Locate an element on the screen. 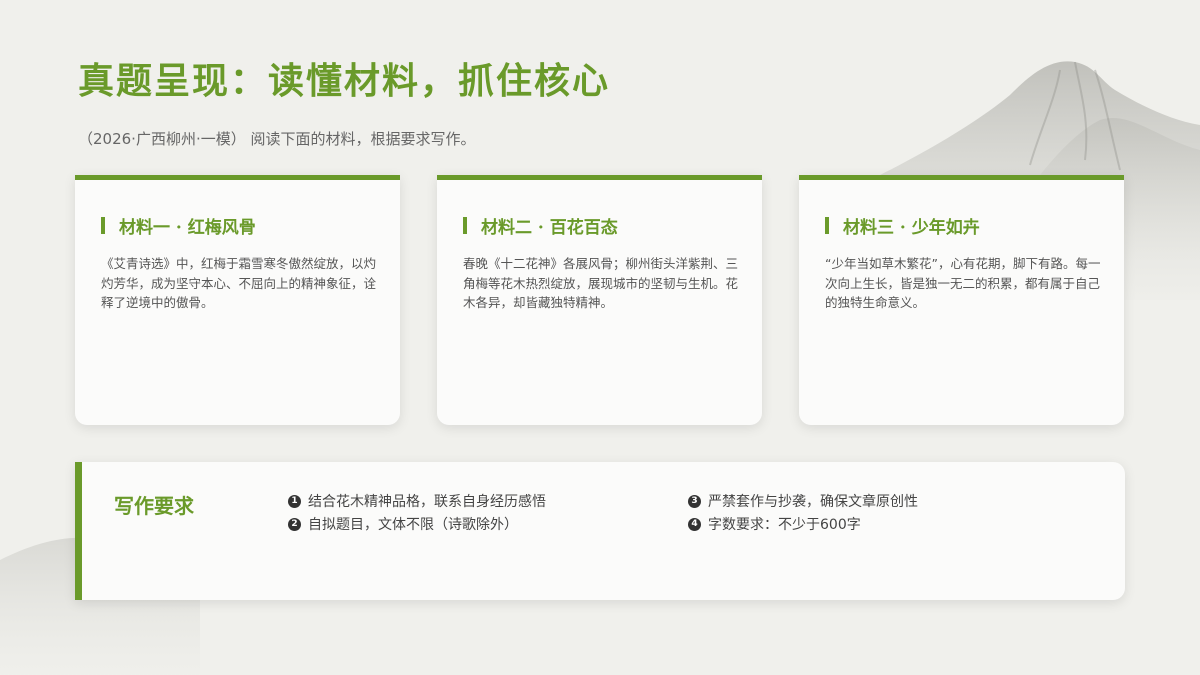  requirements-title: 写作要求 is located at coordinates (154, 506).